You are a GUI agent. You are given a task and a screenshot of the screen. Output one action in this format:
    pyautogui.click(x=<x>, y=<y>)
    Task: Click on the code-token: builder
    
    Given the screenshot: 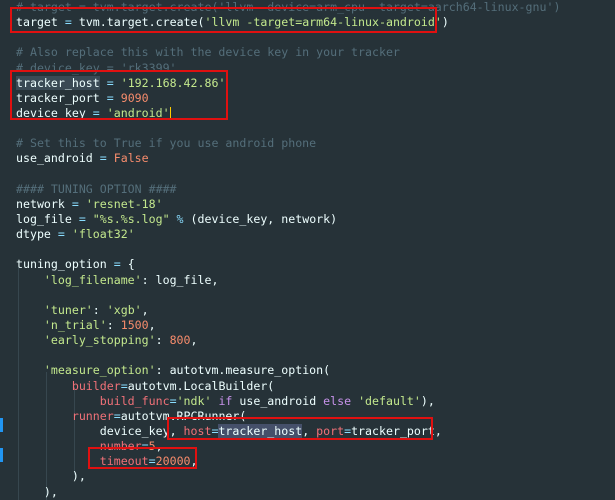 What is the action you would take?
    pyautogui.click(x=96, y=385)
    